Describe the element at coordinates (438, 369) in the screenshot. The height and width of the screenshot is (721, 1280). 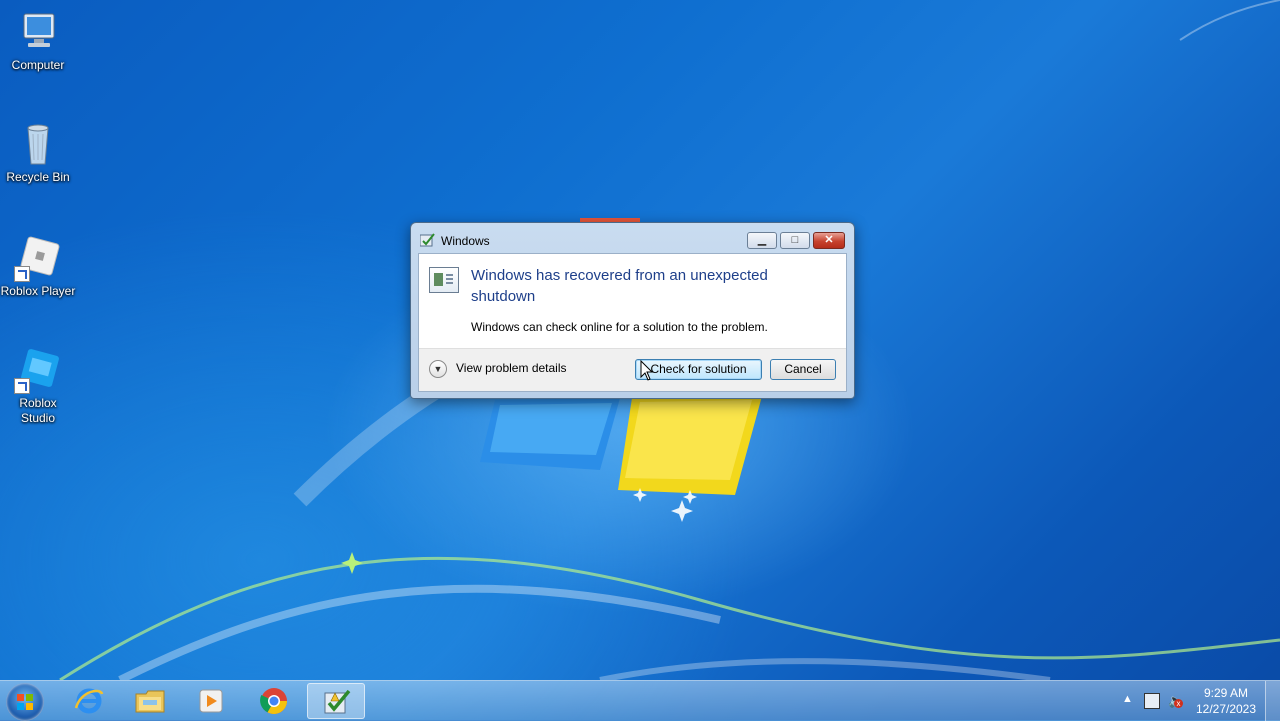
I see `chevron-down-icon: ▼` at that location.